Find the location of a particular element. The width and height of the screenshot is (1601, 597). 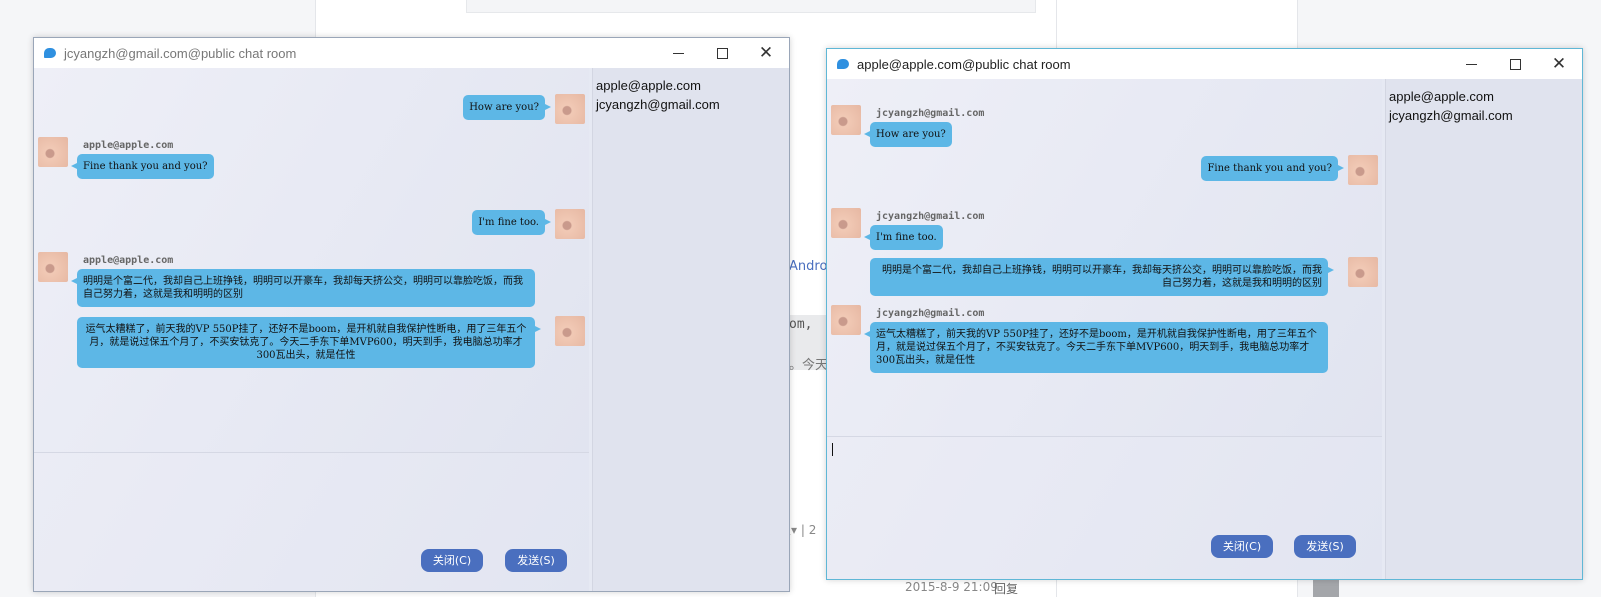

bg-top-box is located at coordinates (751, 6).